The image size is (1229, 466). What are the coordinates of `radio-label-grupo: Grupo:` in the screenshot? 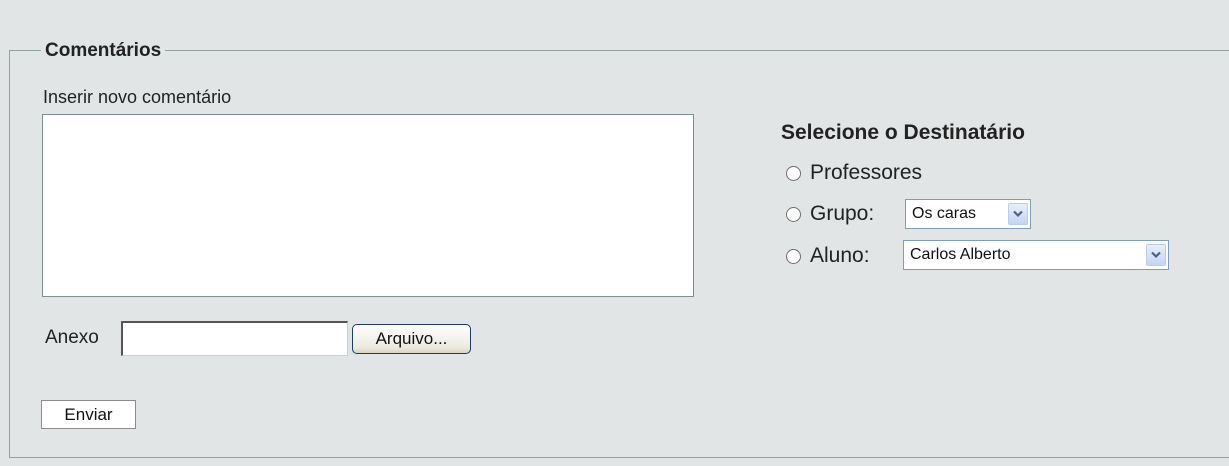 It's located at (842, 213).